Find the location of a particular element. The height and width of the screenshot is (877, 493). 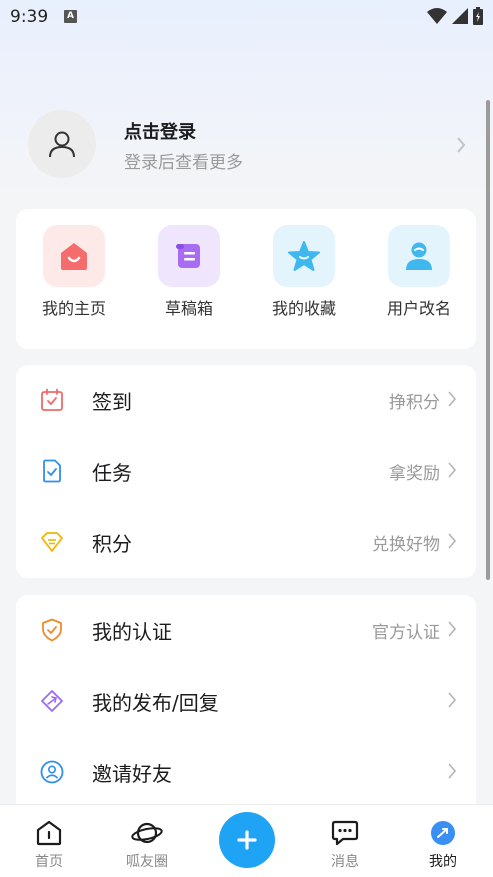

tab-messages: 消息 is located at coordinates (345, 845).